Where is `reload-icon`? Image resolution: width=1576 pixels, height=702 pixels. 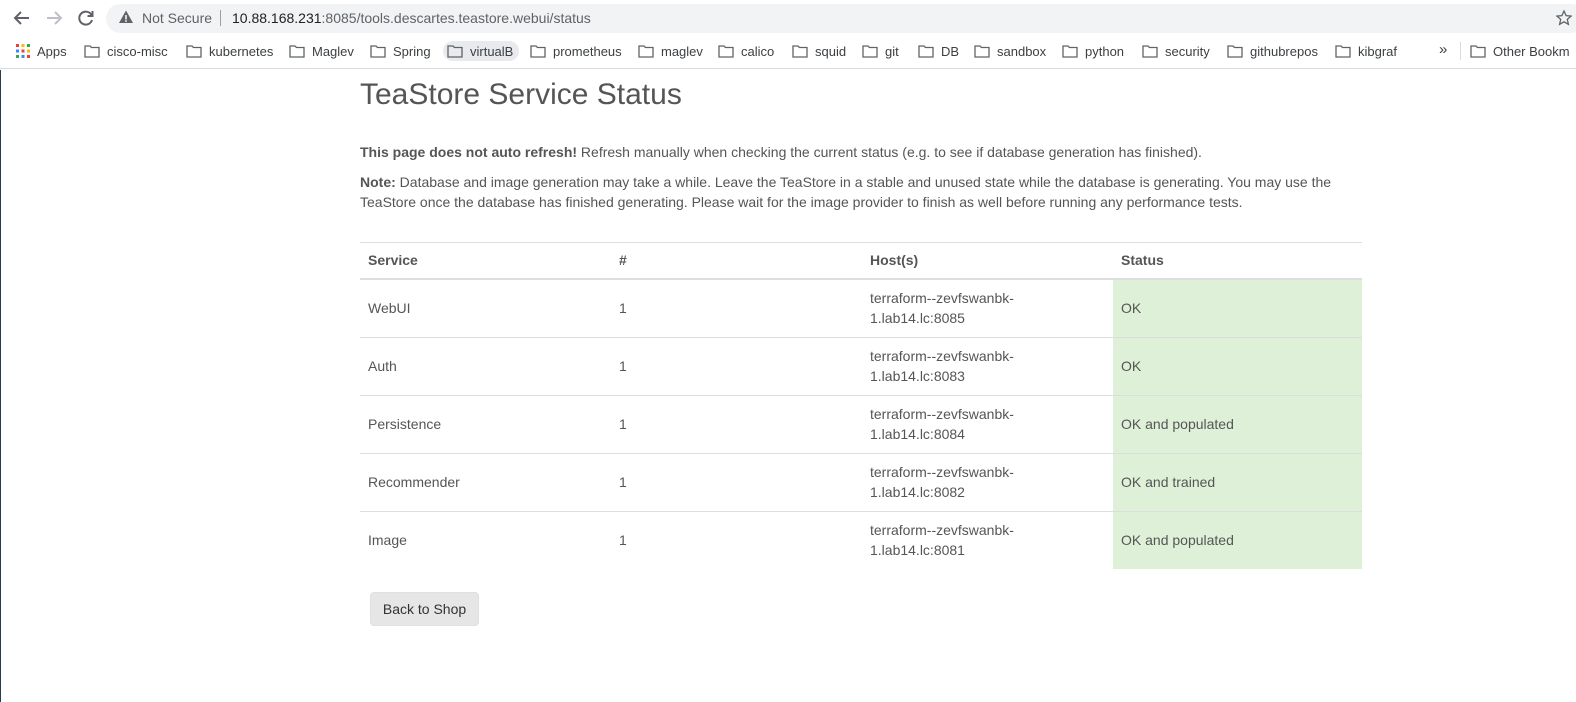 reload-icon is located at coordinates (86, 18).